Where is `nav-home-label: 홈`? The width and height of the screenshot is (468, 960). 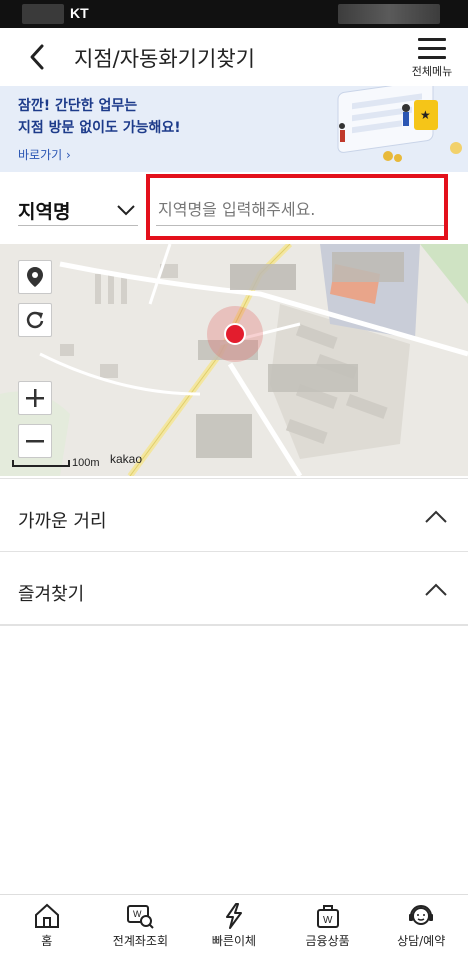 nav-home-label: 홈 is located at coordinates (47, 941).